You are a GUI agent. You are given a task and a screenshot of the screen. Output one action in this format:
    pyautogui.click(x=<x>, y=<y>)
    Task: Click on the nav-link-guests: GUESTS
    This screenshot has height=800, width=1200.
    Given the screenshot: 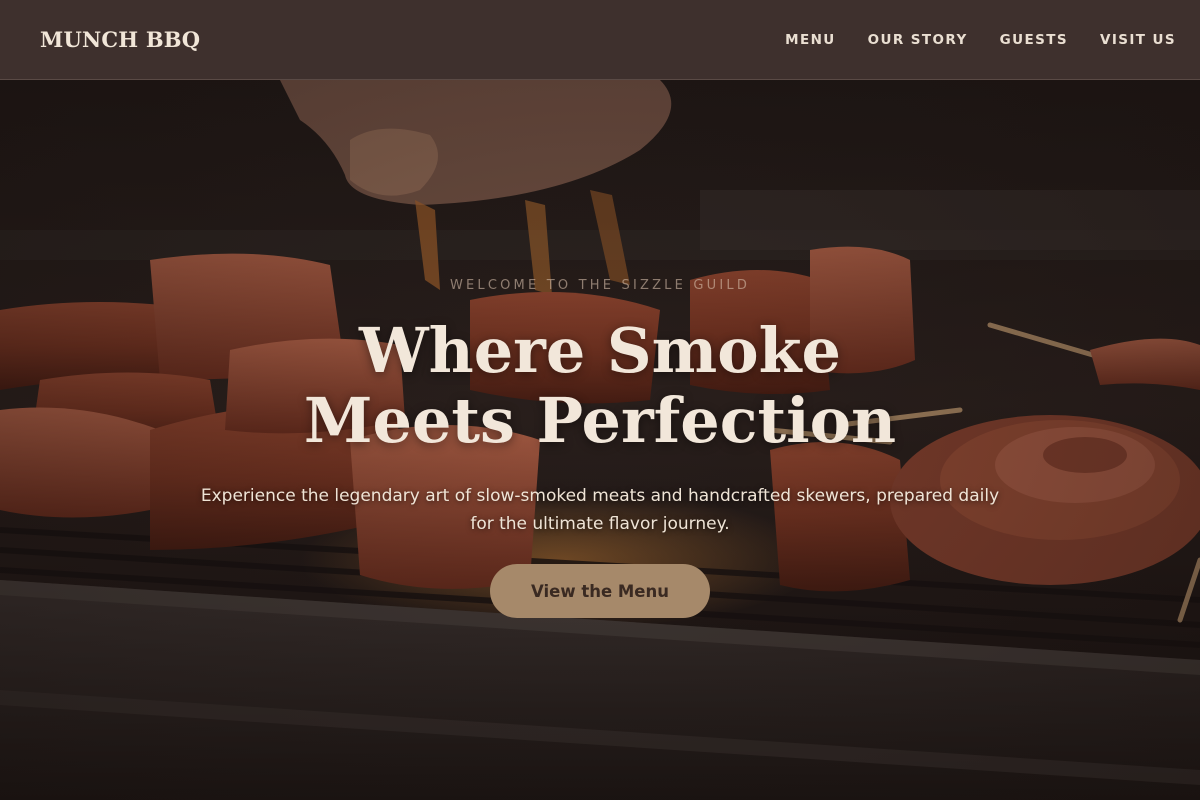 What is the action you would take?
    pyautogui.click(x=1034, y=40)
    